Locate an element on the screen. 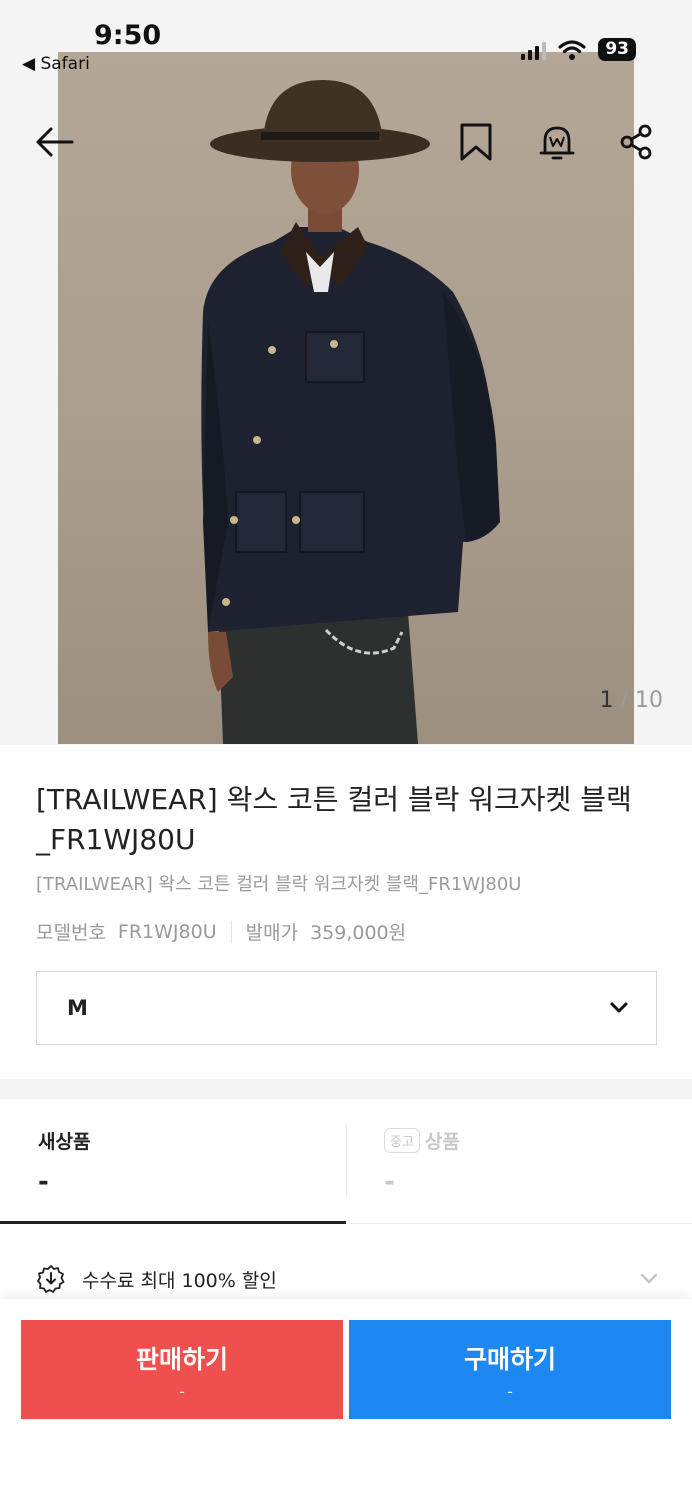 The height and width of the screenshot is (1500, 692). gallery-total: 10 is located at coordinates (649, 700).